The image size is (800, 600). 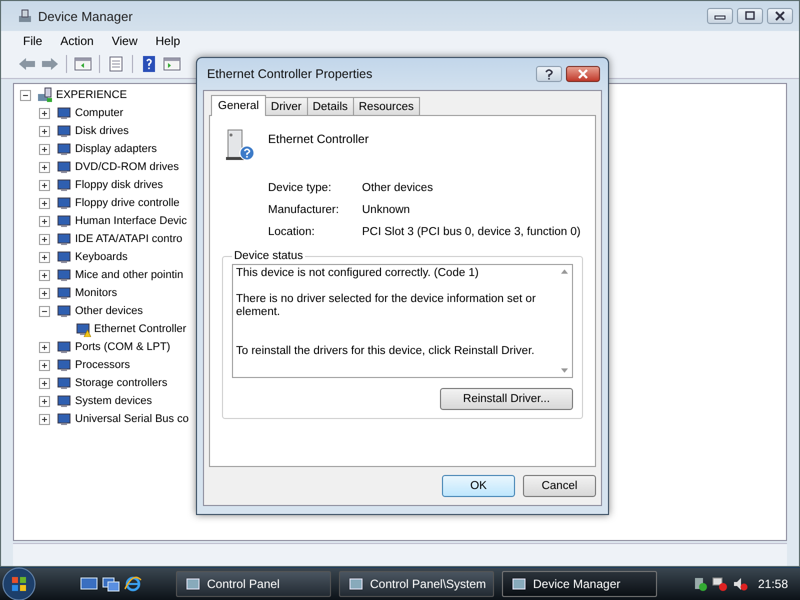 What do you see at coordinates (85, 16) in the screenshot?
I see `window-title: Device Manager` at bounding box center [85, 16].